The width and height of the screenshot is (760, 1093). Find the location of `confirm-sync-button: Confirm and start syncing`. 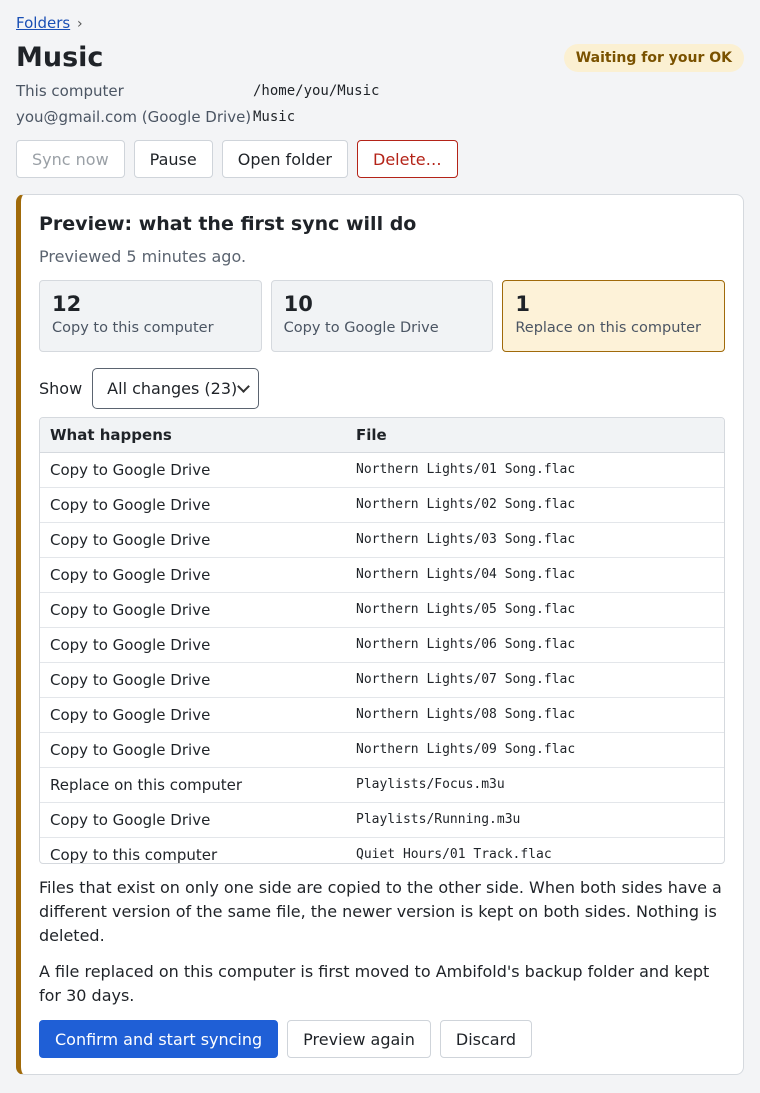

confirm-sync-button: Confirm and start syncing is located at coordinates (159, 1039).